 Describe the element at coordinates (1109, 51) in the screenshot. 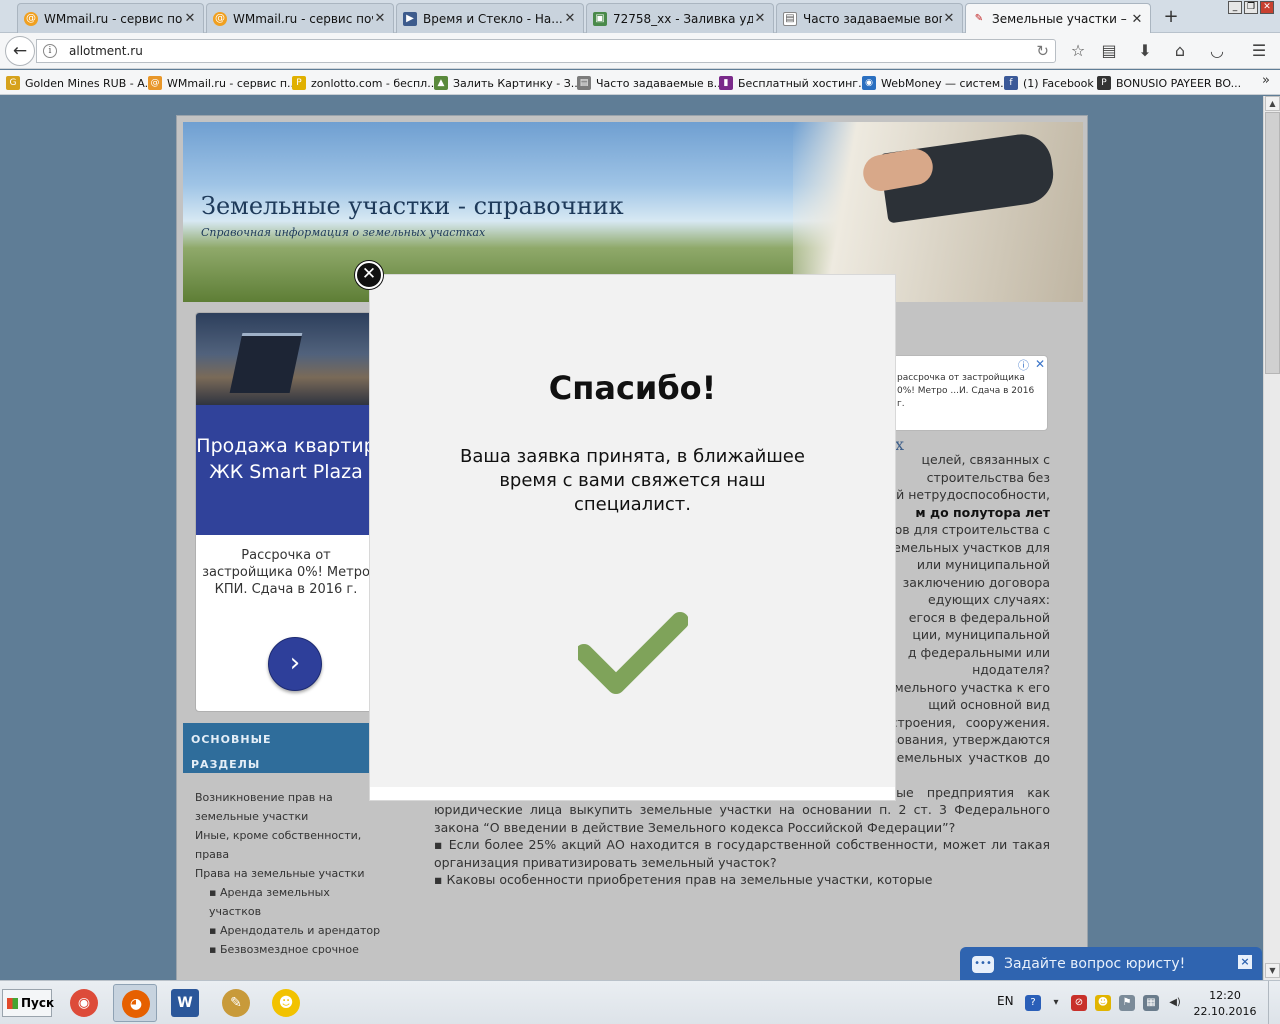

I see `reading-list-icon: ▤` at that location.